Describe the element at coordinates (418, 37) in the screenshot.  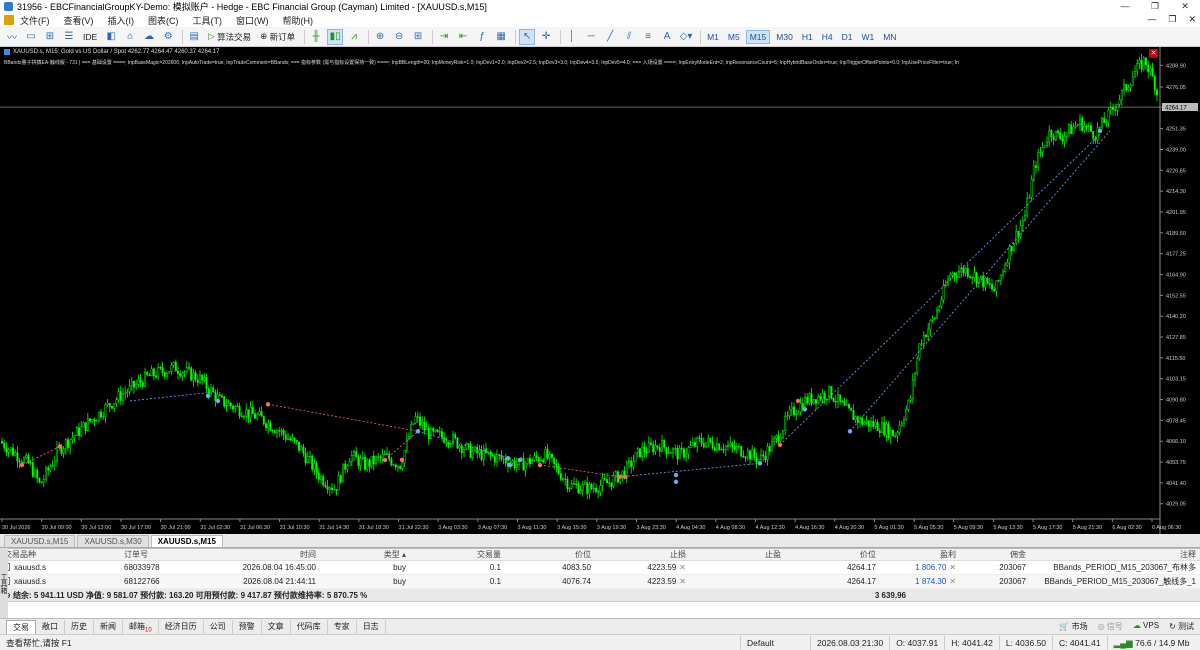
I see `tile-windows-icon: ⊞` at that location.